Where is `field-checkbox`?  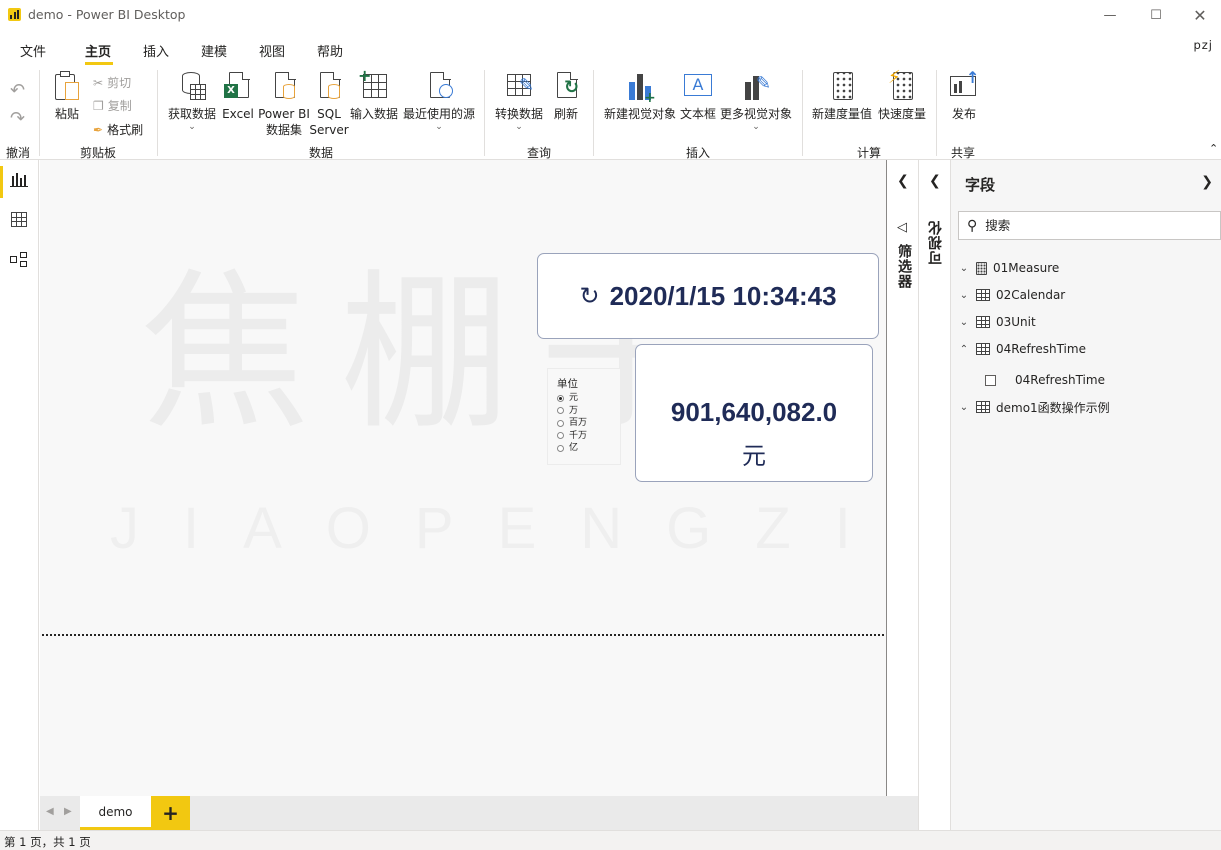
field-checkbox is located at coordinates (990, 380).